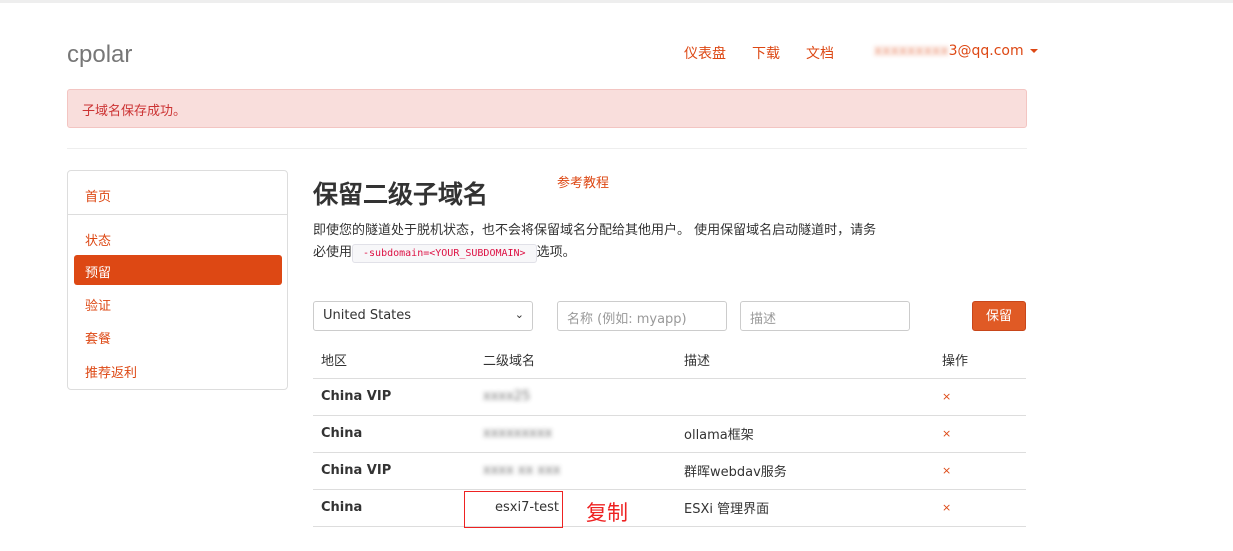 The width and height of the screenshot is (1233, 551). What do you see at coordinates (583, 181) in the screenshot?
I see `reference-link: 参考教程` at bounding box center [583, 181].